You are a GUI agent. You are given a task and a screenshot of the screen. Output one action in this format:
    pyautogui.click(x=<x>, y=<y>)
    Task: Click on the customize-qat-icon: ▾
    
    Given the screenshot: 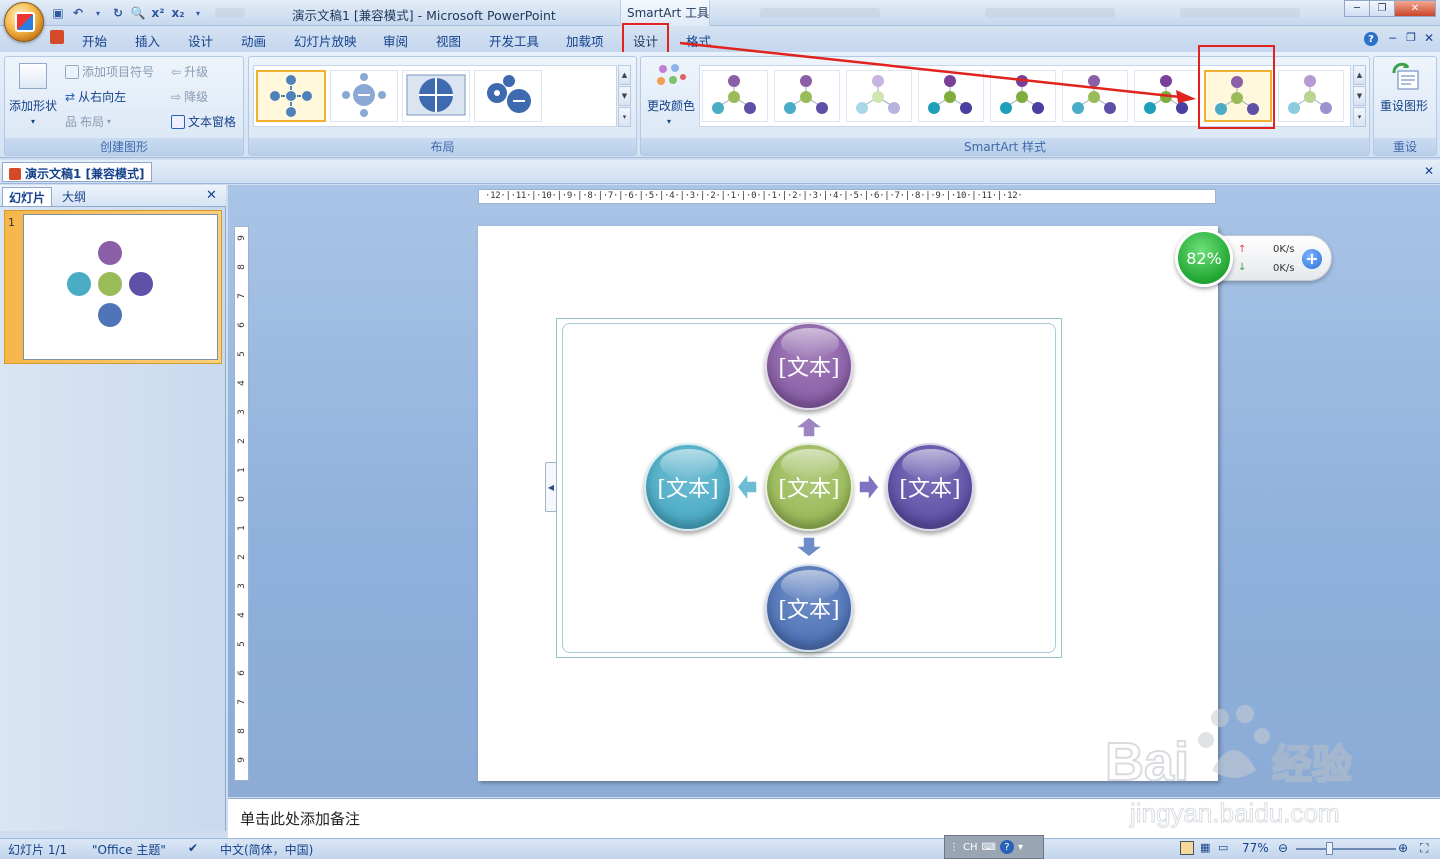 What is the action you would take?
    pyautogui.click(x=198, y=13)
    